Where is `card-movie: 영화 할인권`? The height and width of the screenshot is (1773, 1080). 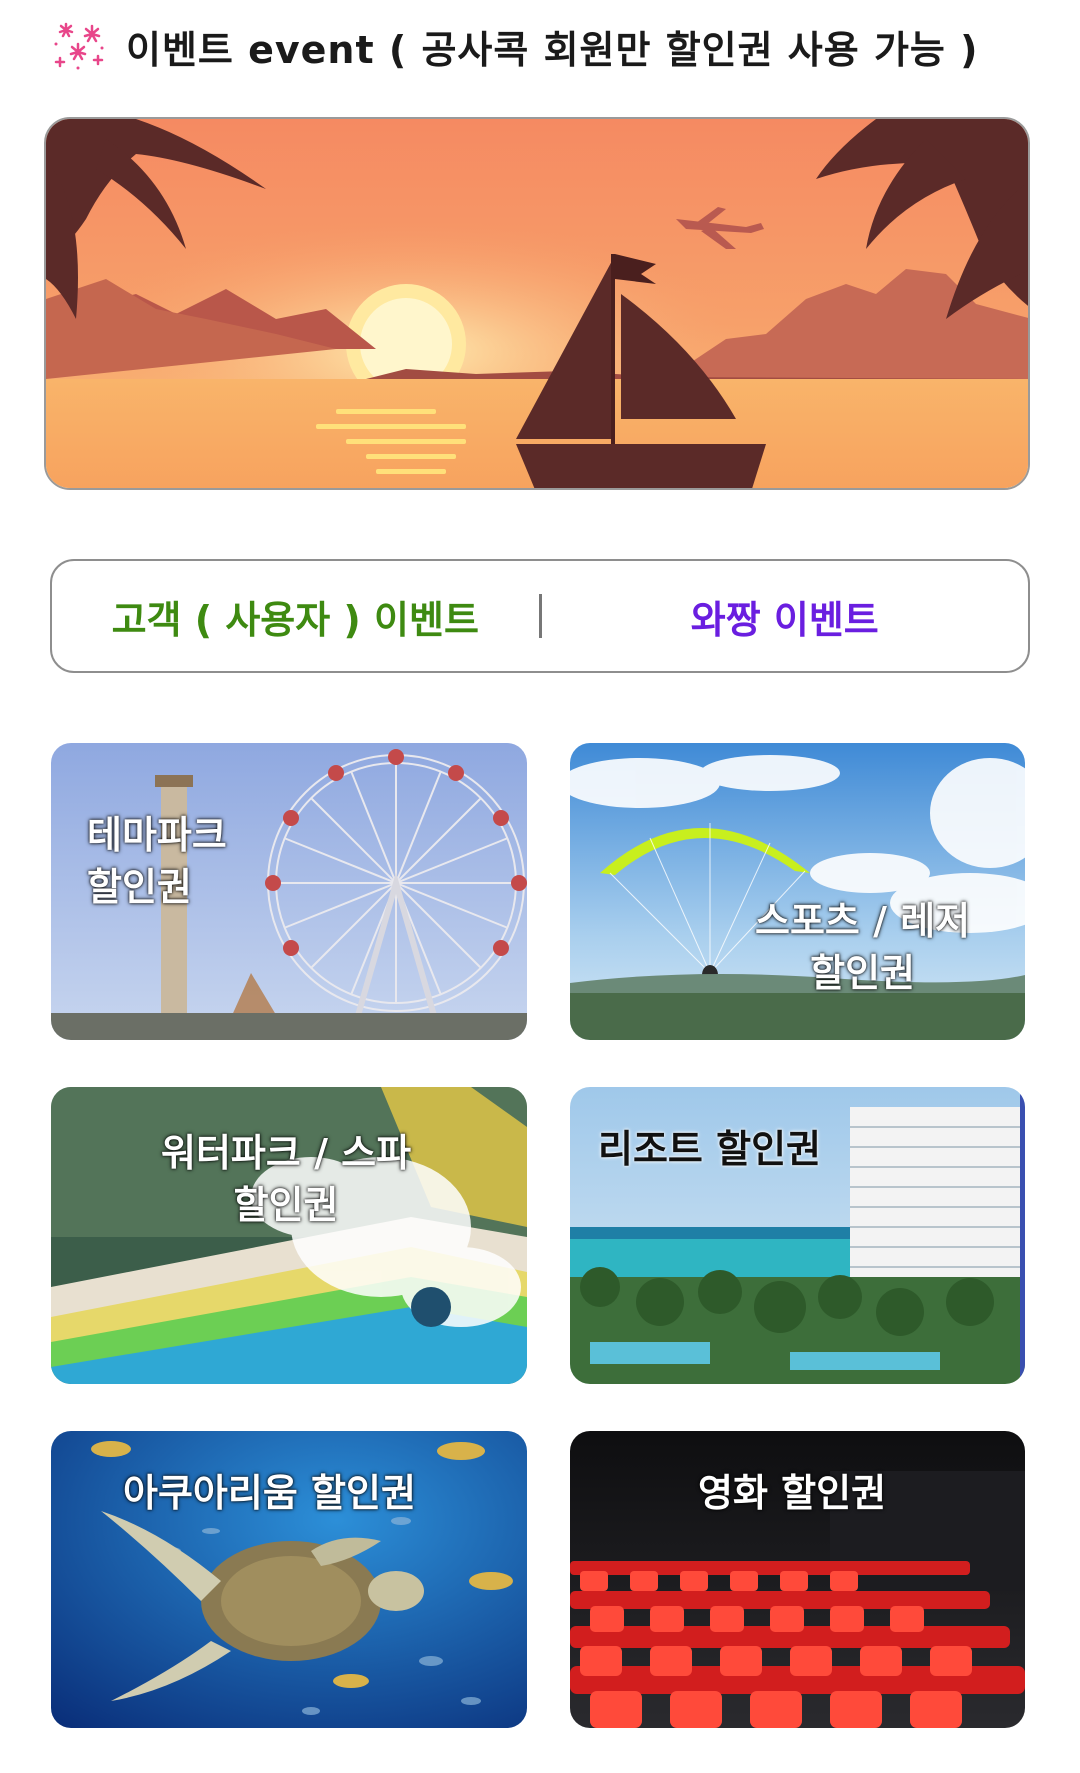 card-movie: 영화 할인권 is located at coordinates (797, 1579).